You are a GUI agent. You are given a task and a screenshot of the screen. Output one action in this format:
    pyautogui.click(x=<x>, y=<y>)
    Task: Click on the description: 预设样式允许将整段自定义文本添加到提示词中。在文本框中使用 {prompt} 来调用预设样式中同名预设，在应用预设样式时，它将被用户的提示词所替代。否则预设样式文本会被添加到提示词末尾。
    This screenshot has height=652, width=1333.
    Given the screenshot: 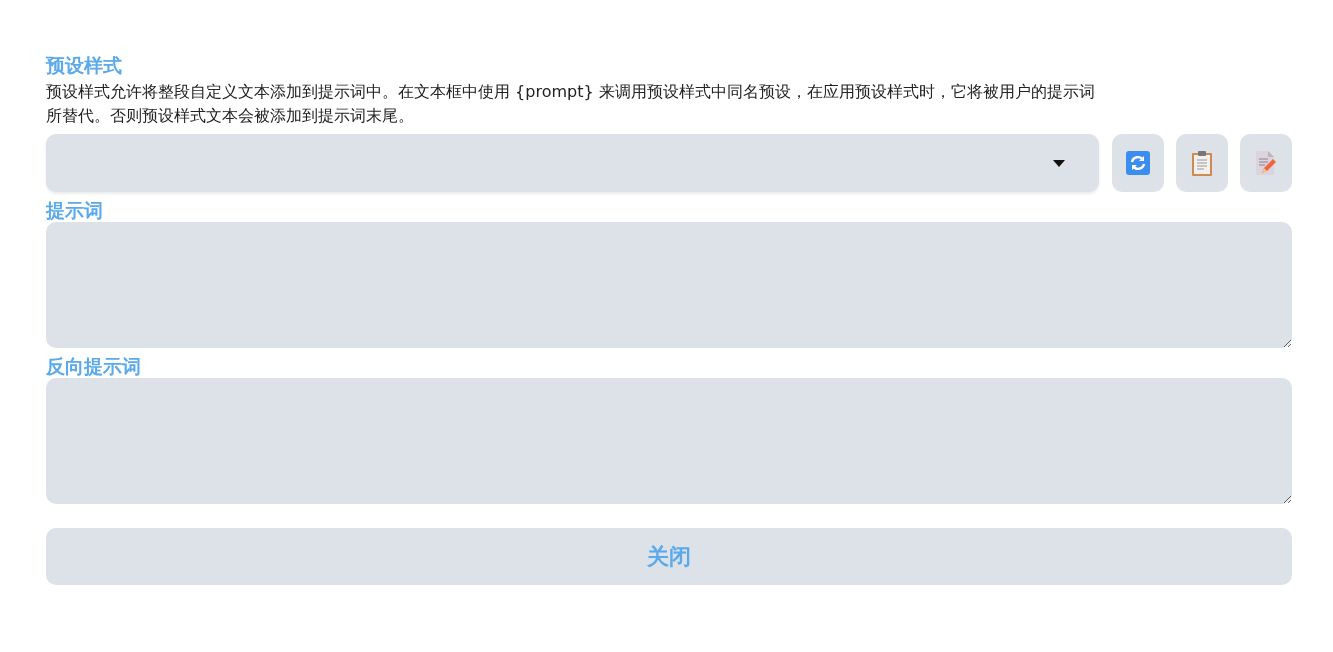 What is the action you would take?
    pyautogui.click(x=571, y=104)
    